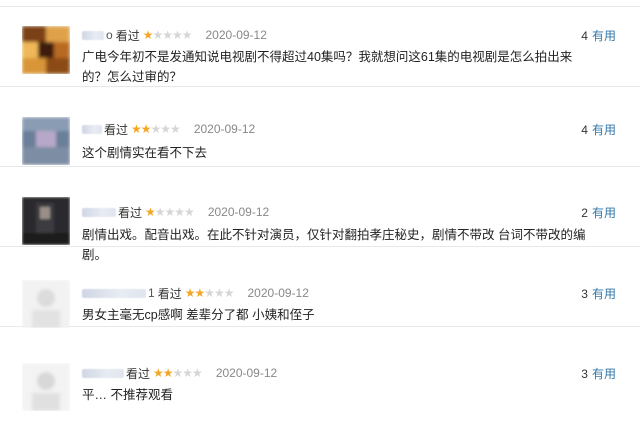 This screenshot has height=423, width=640. I want to click on review-text: 平… 不推荐观看, so click(127, 395).